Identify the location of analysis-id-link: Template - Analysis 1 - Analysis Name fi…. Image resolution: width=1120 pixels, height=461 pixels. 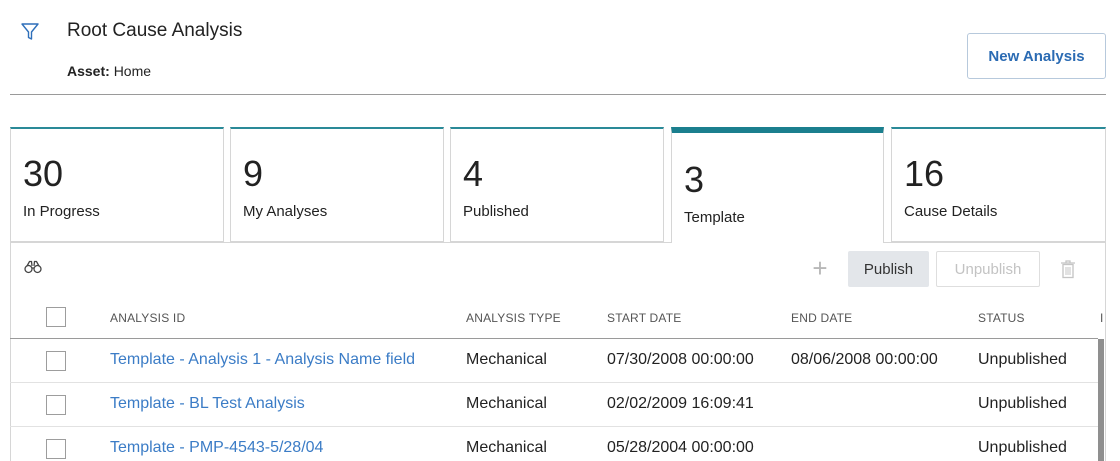
(262, 360).